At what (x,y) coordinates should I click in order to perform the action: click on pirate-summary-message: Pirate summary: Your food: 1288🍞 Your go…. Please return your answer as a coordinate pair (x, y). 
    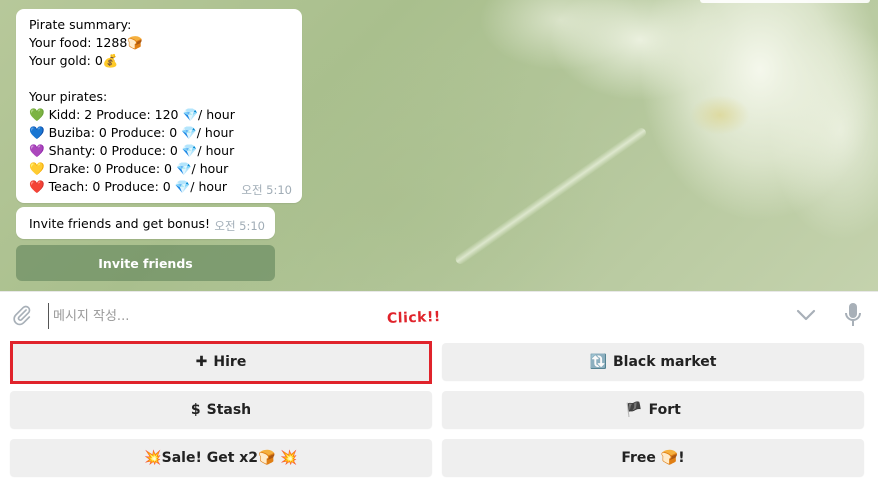
    Looking at the image, I should click on (159, 106).